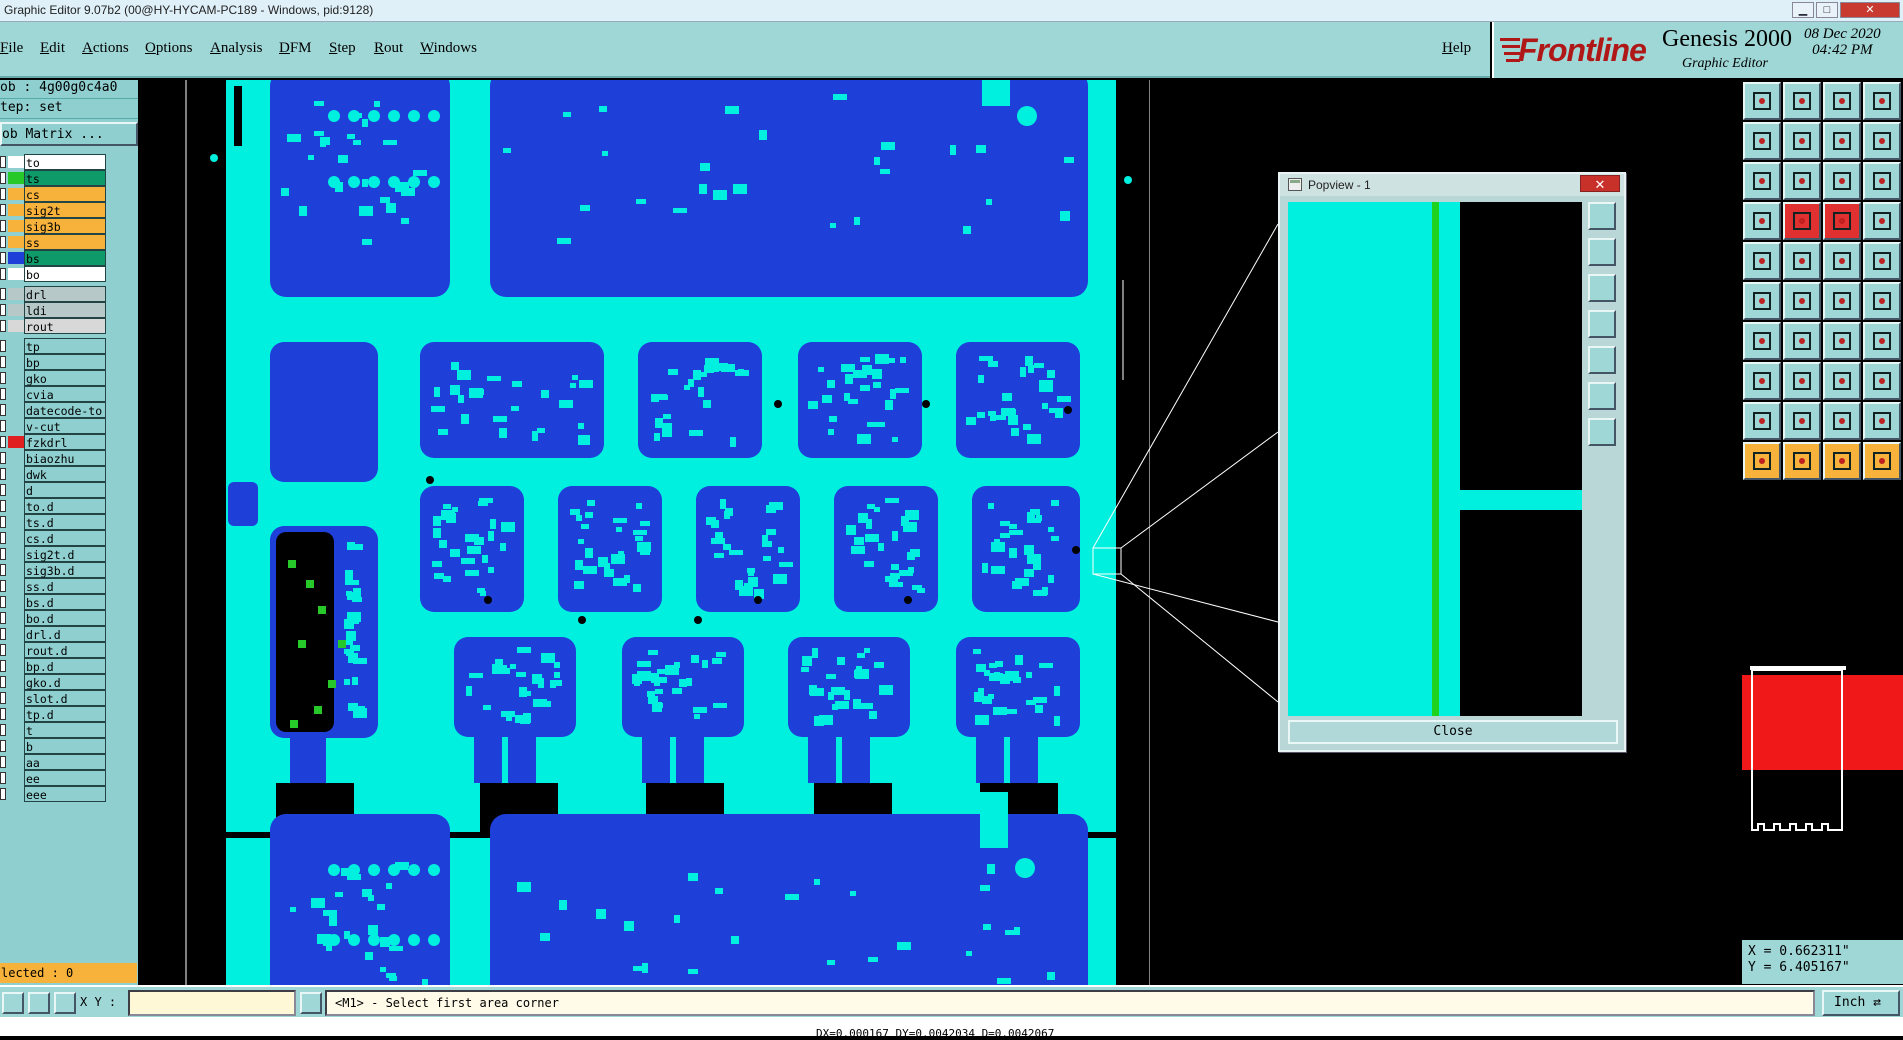  What do you see at coordinates (1827, 10) in the screenshot?
I see `maximize-button: □` at bounding box center [1827, 10].